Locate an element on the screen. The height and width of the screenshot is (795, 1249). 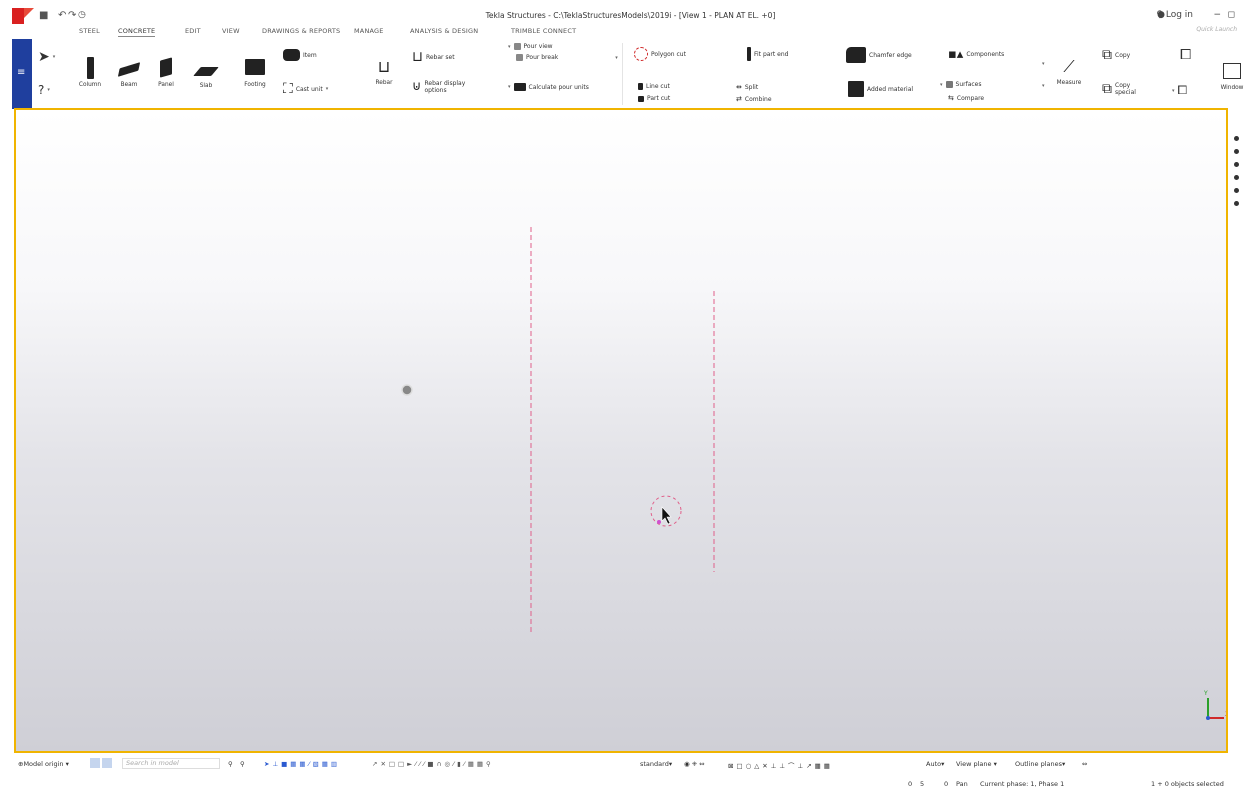
snap-options-icon: ◉ ⁜ ⇔ is located at coordinates (694, 764).